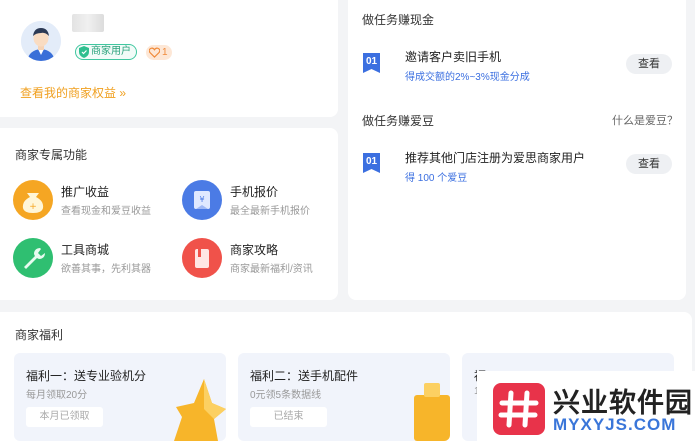  I want to click on user-avatar-icon, so click(41, 41).